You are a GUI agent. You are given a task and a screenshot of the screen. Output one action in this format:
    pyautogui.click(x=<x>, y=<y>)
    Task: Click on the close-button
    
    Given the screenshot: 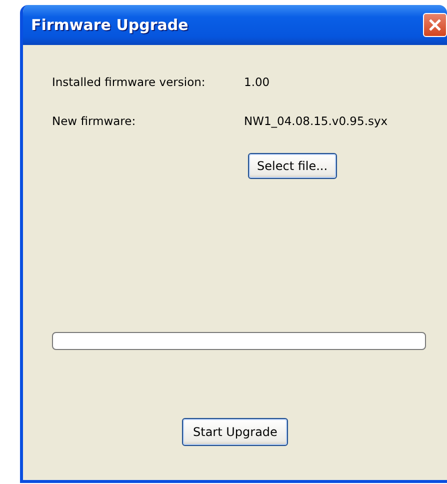 What is the action you would take?
    pyautogui.click(x=435, y=25)
    